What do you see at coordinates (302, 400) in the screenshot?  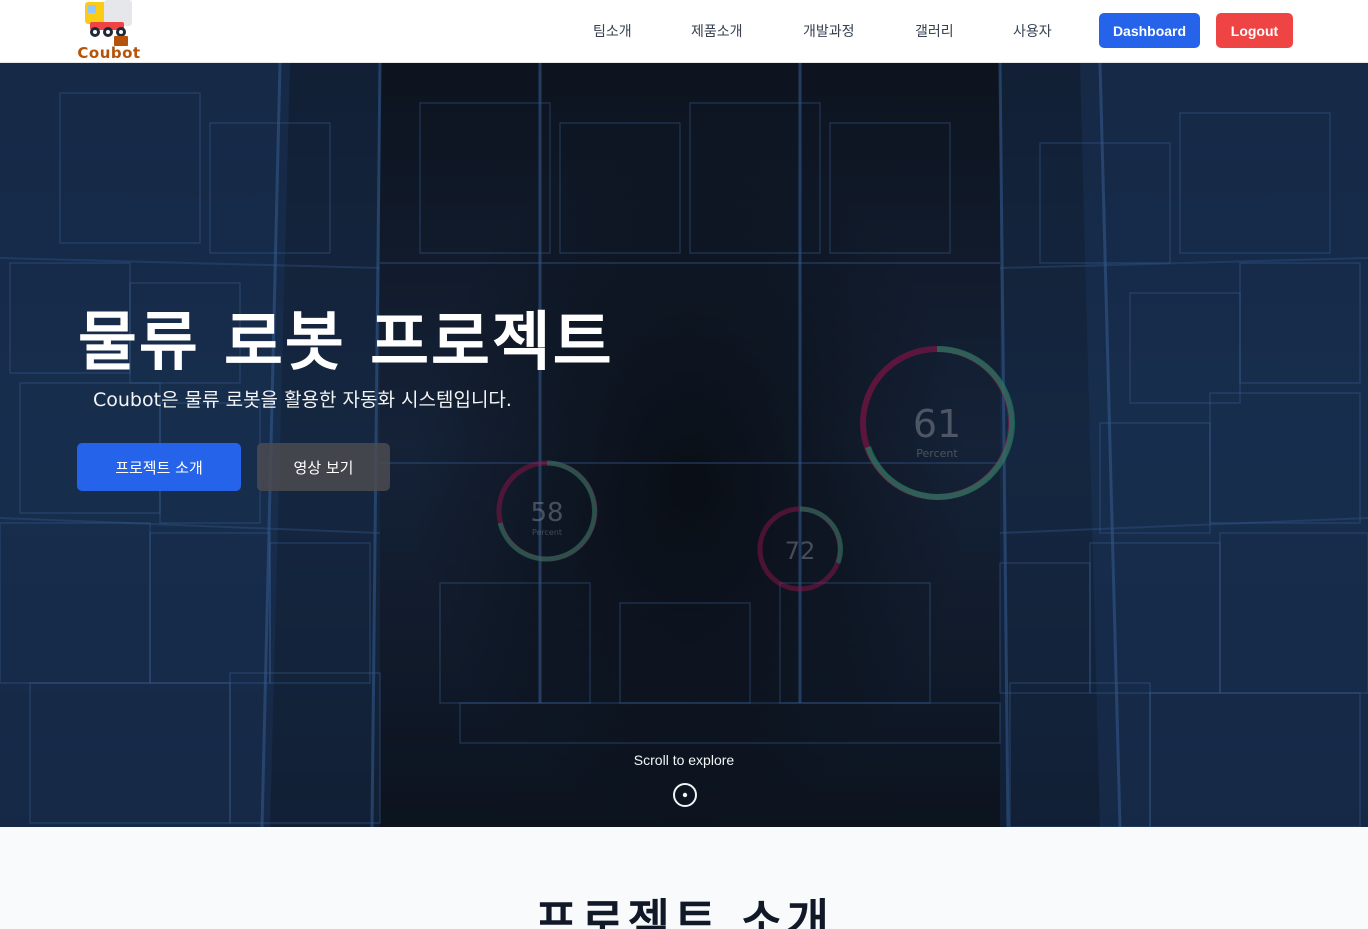 I see `hero-subtitle: Coubot은 물류 로봇을 활용한 자동화 시스템입니다.` at bounding box center [302, 400].